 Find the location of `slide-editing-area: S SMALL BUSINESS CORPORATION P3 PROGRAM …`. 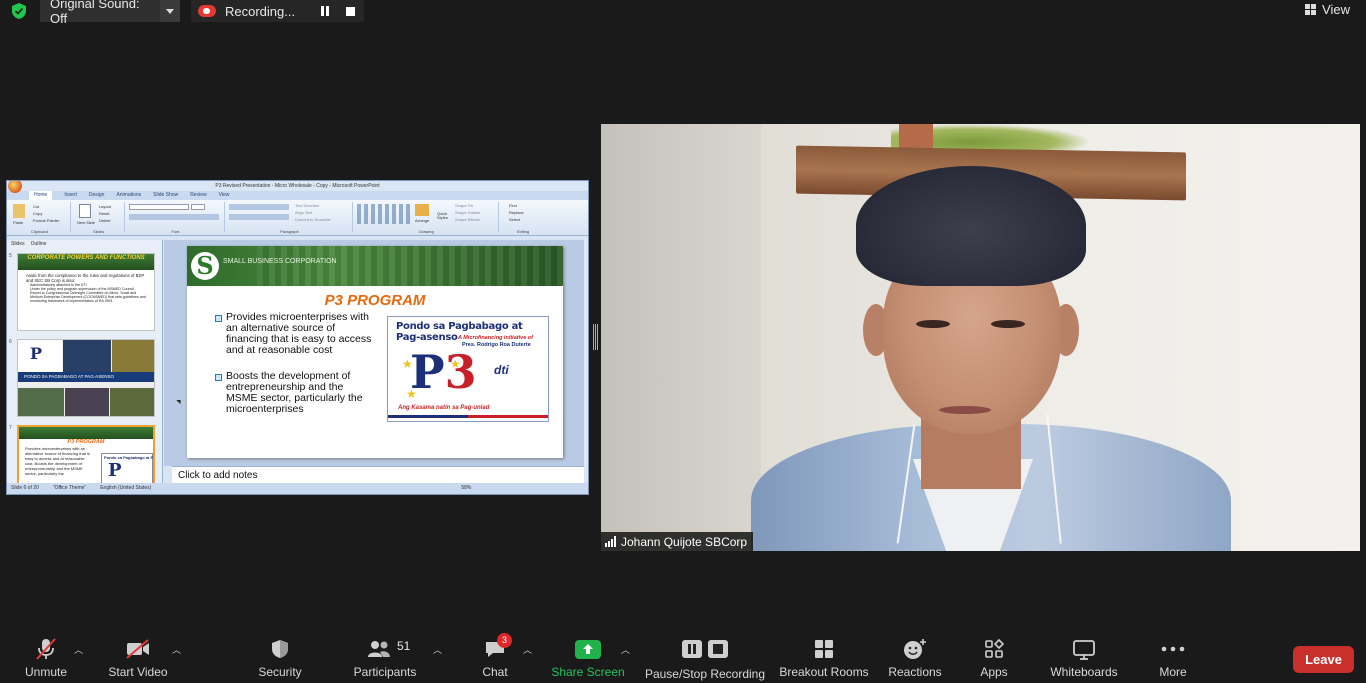

slide-editing-area: S SMALL BUSINESS CORPORATION P3 PROGRAM … is located at coordinates (374, 353).